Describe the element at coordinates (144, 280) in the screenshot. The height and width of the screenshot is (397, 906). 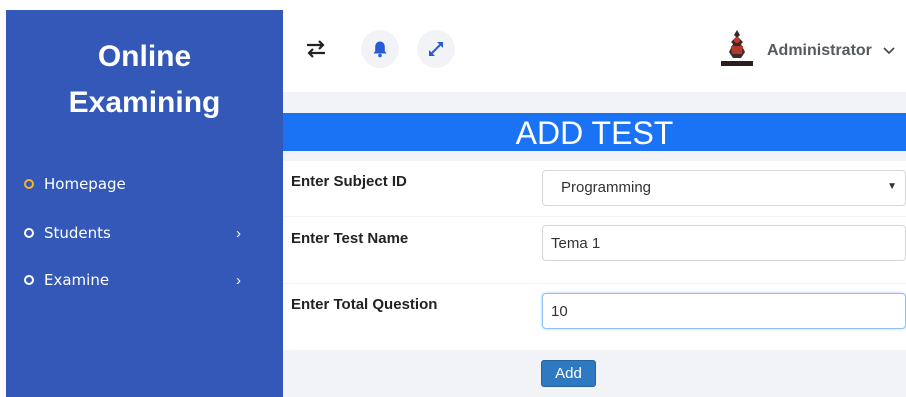
I see `sidebar-item-examine: Examine ›` at that location.